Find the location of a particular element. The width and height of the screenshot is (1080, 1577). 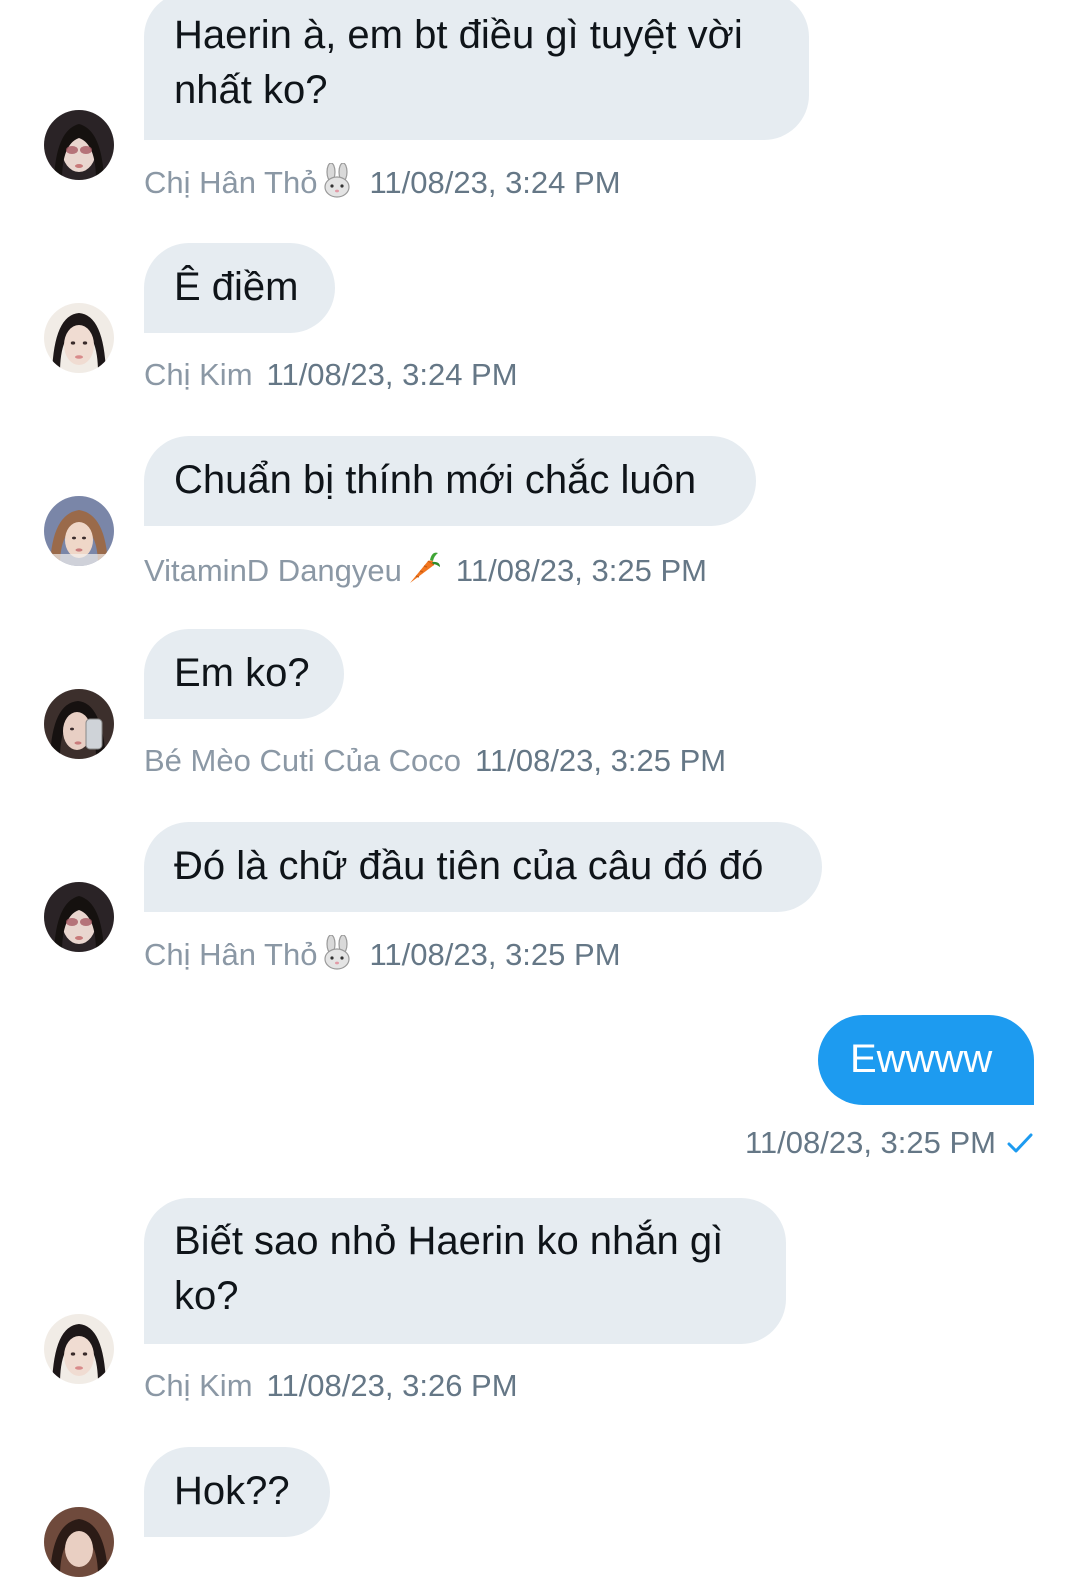

message-text: Hok?? is located at coordinates (232, 1491).